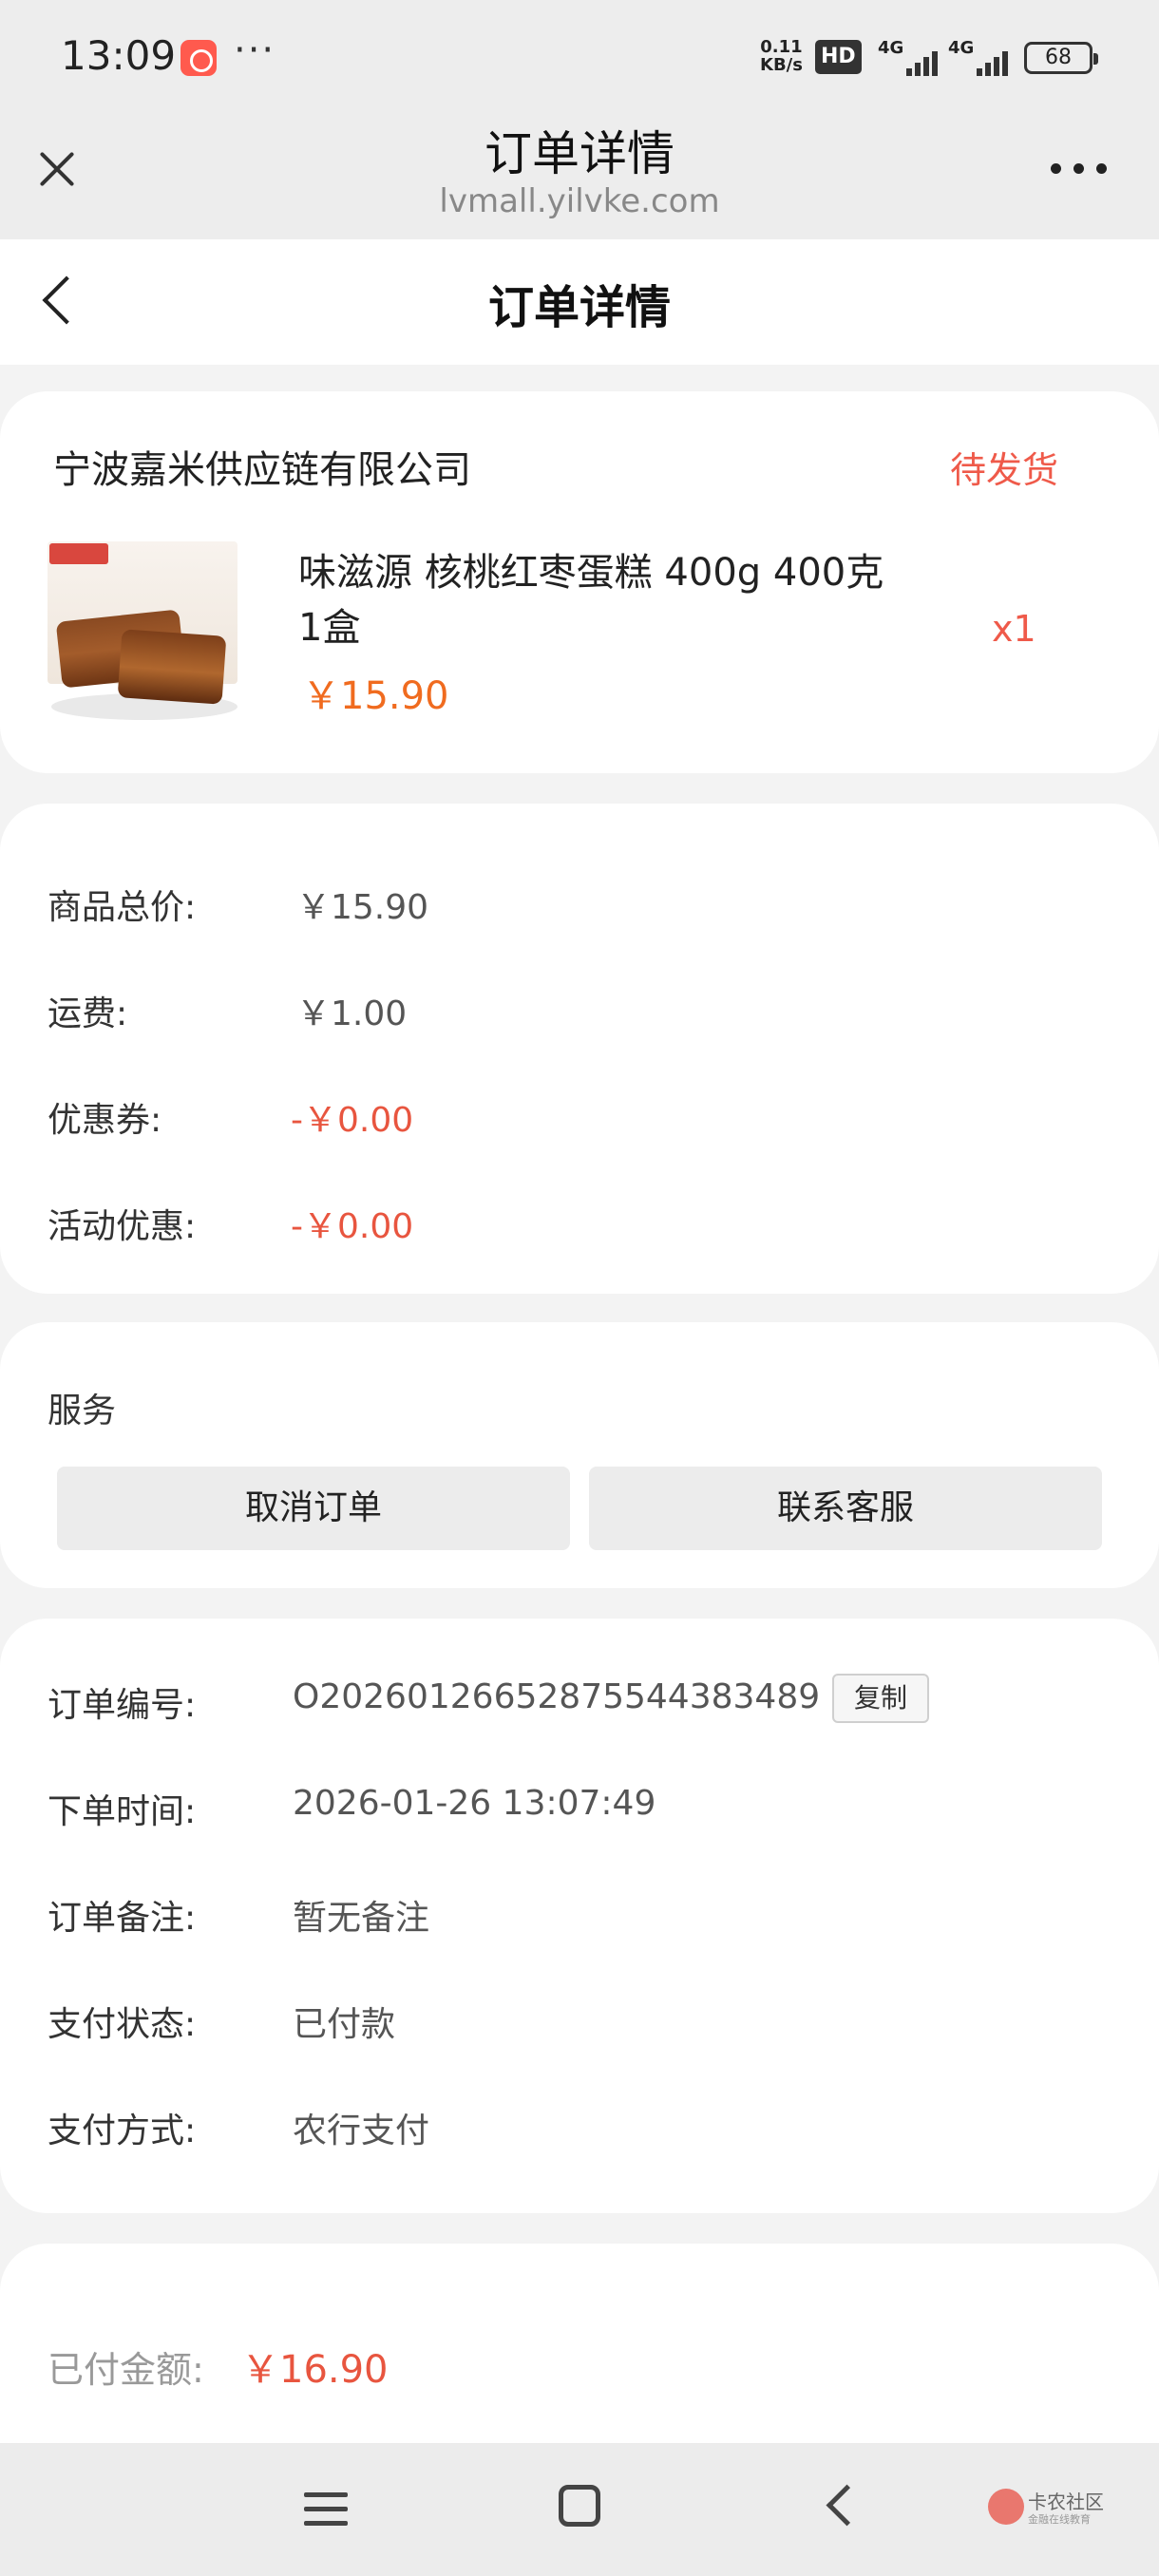  What do you see at coordinates (352, 1226) in the screenshot?
I see `promotion-value: -￥0.00` at bounding box center [352, 1226].